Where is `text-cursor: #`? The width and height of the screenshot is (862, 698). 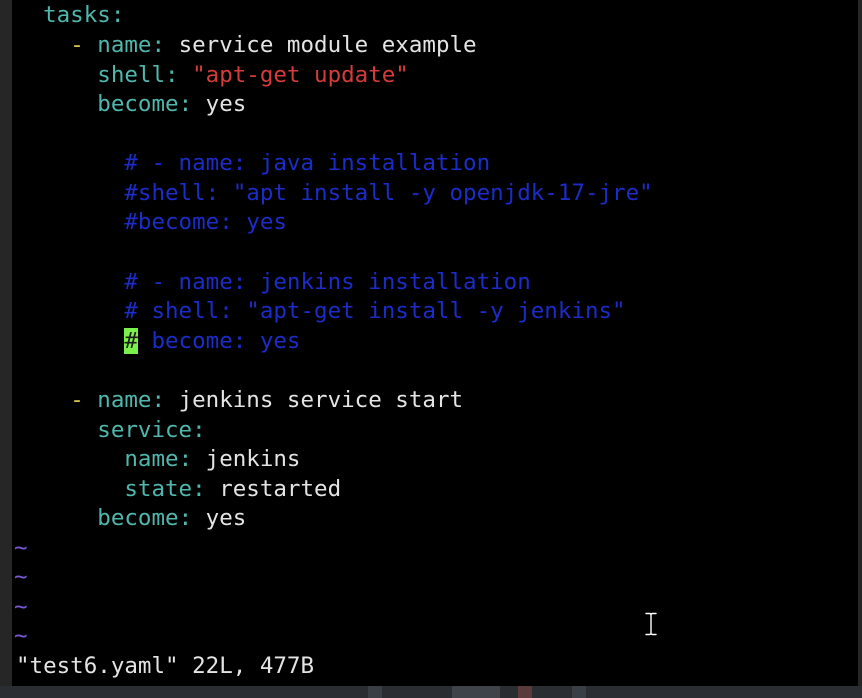 text-cursor: # is located at coordinates (131, 341).